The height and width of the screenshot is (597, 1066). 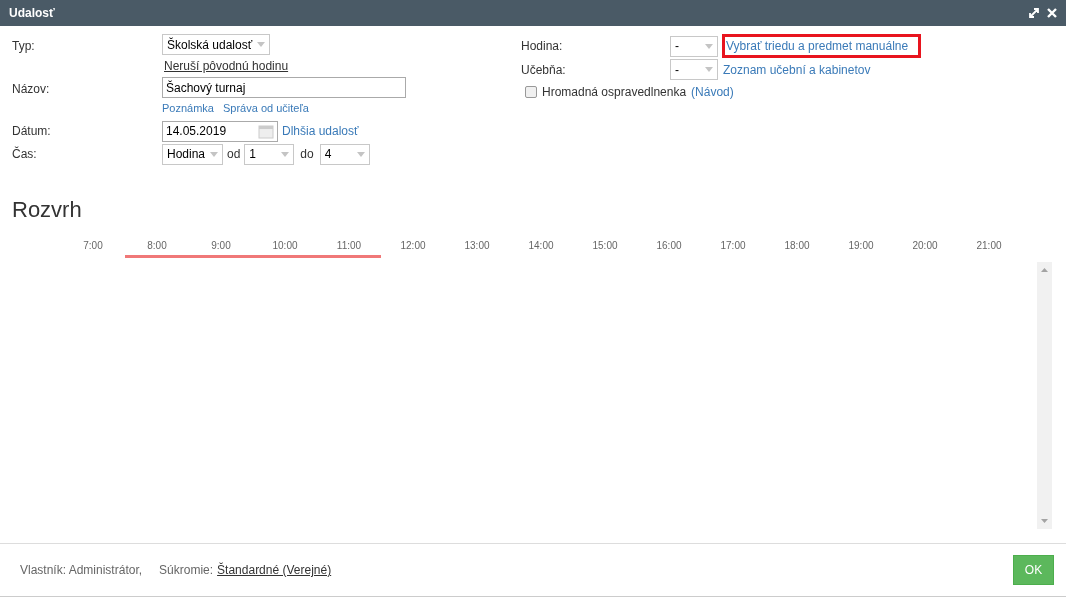 I want to click on type-select: Školská udalosť, so click(x=216, y=44).